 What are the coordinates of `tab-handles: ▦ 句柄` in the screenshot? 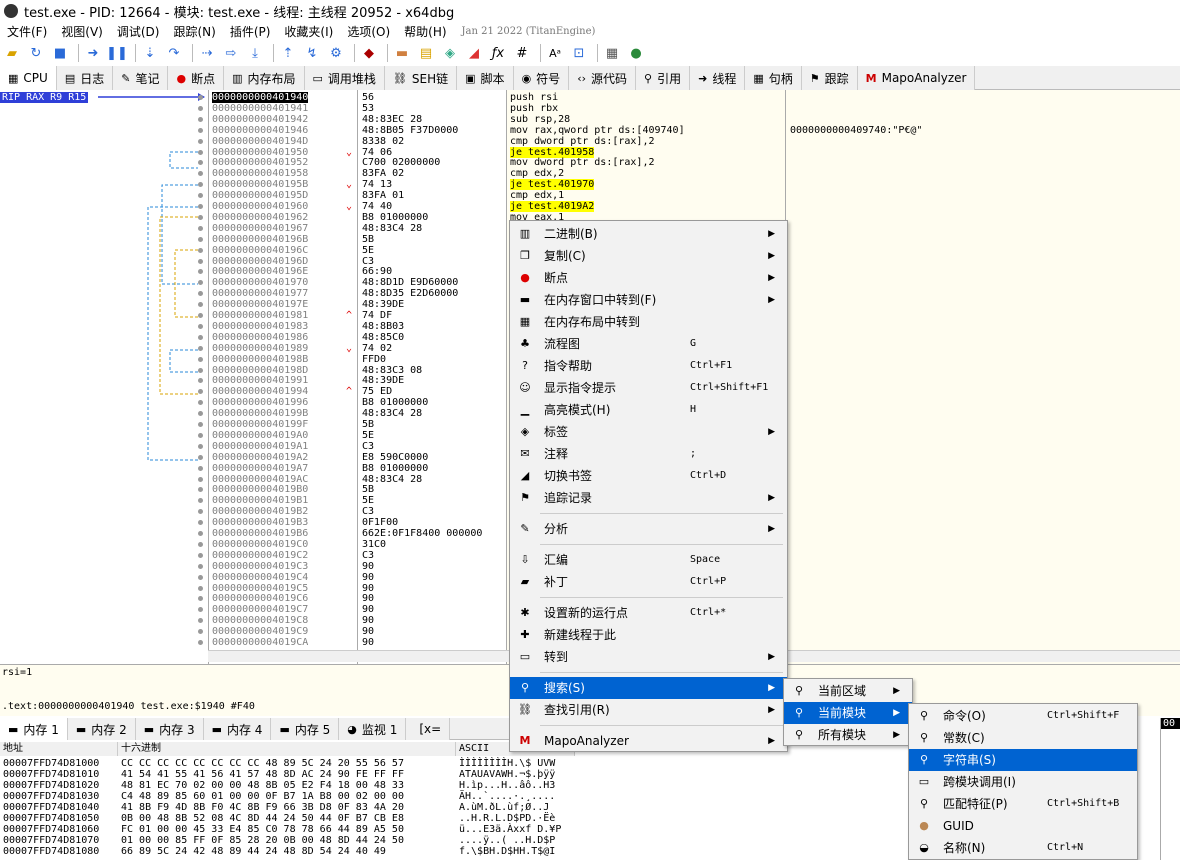 It's located at (773, 78).